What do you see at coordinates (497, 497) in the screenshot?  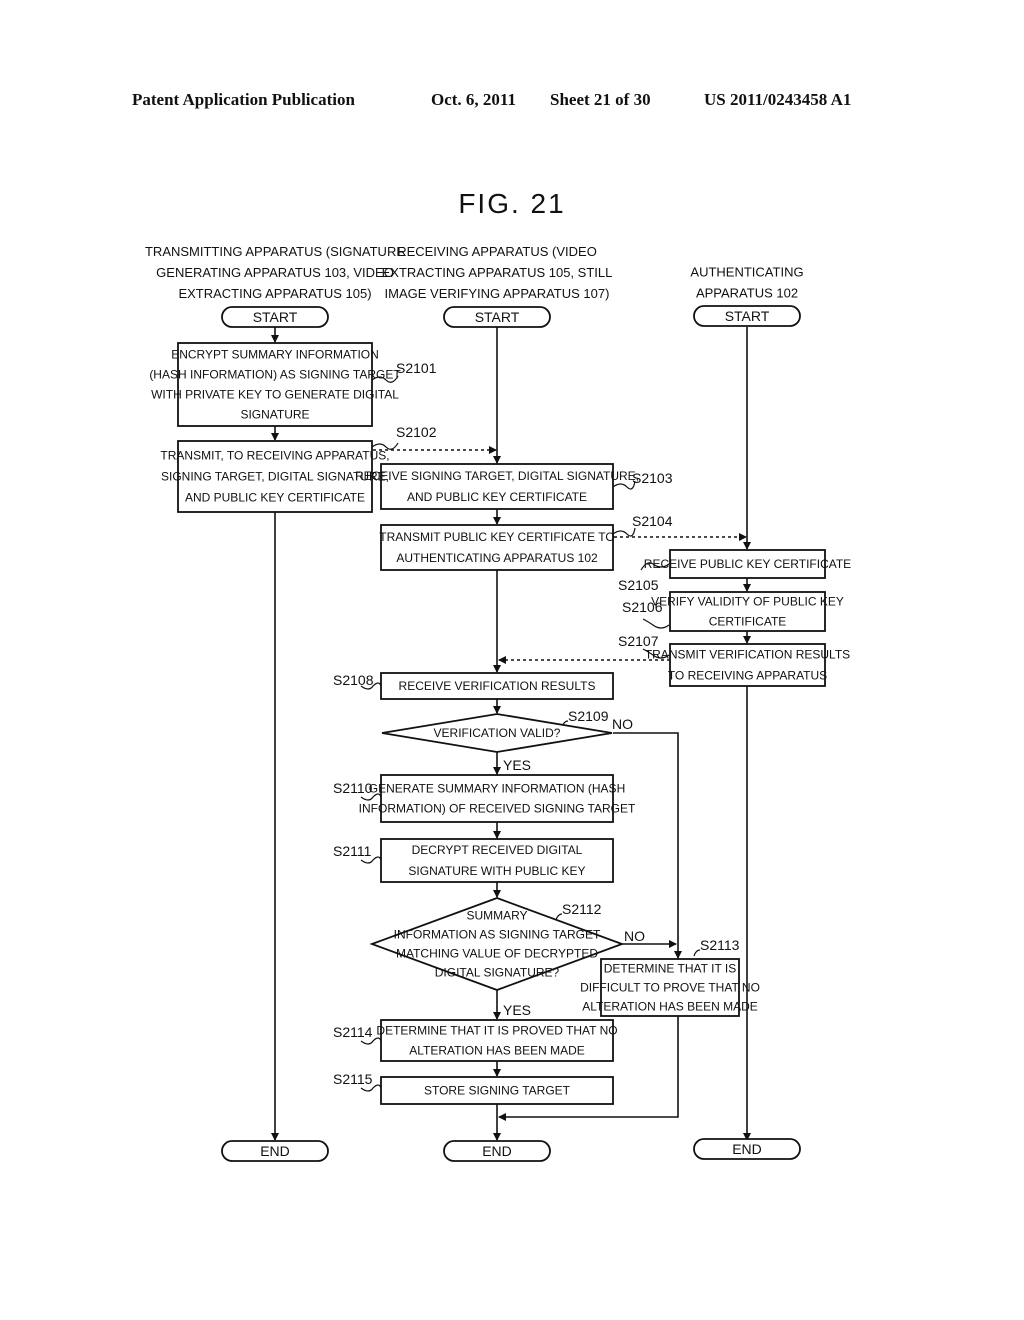 I see `process-text-s2103: AND PUBLIC KEY CERTIFICATE` at bounding box center [497, 497].